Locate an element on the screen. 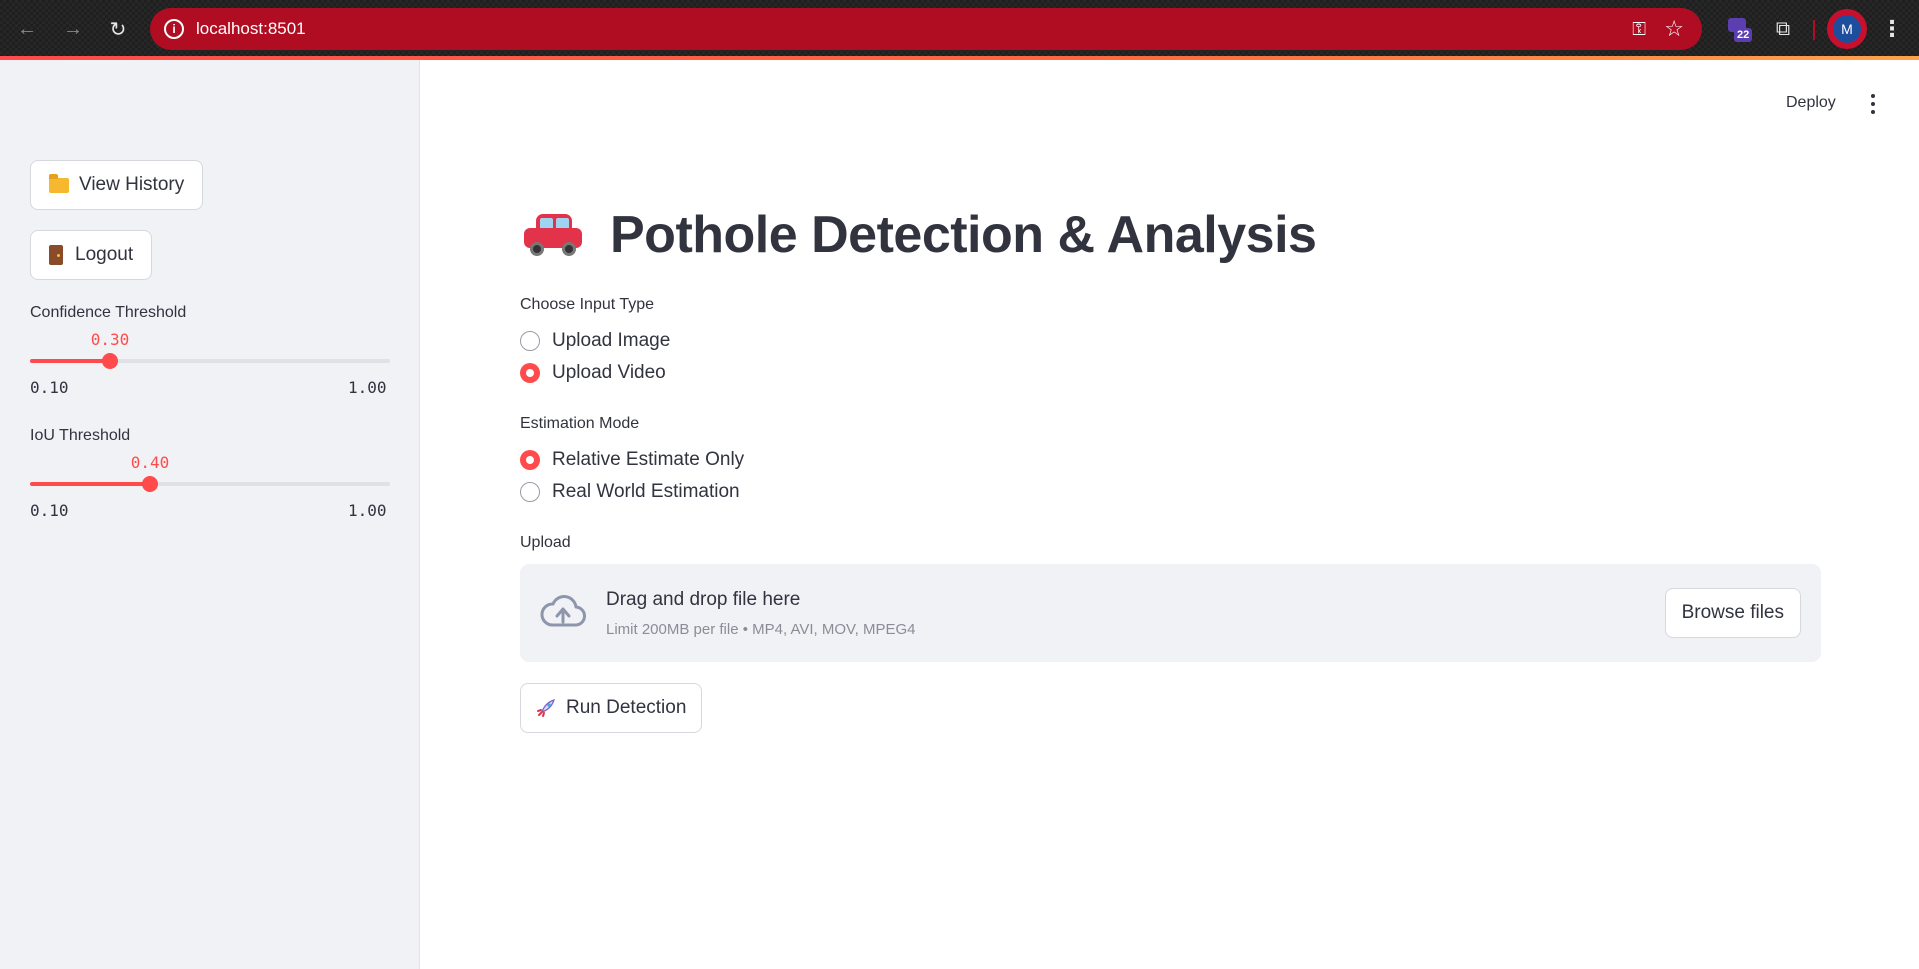 The image size is (1919, 969). confidence-threshold-label: Confidence Threshold is located at coordinates (108, 312).